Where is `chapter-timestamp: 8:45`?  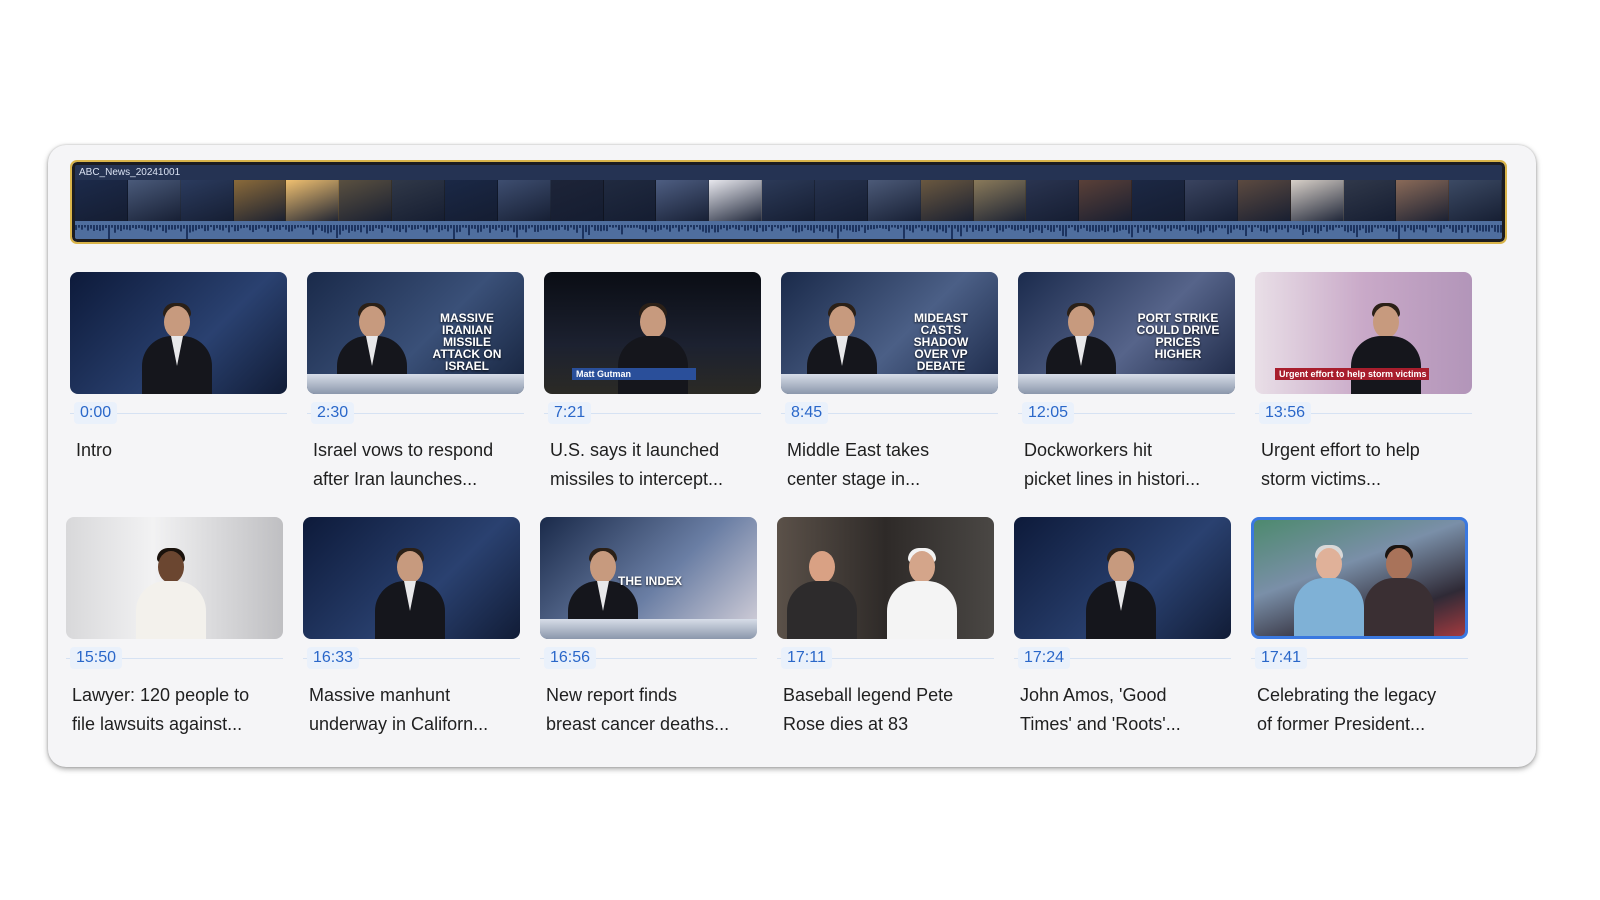 chapter-timestamp: 8:45 is located at coordinates (807, 413).